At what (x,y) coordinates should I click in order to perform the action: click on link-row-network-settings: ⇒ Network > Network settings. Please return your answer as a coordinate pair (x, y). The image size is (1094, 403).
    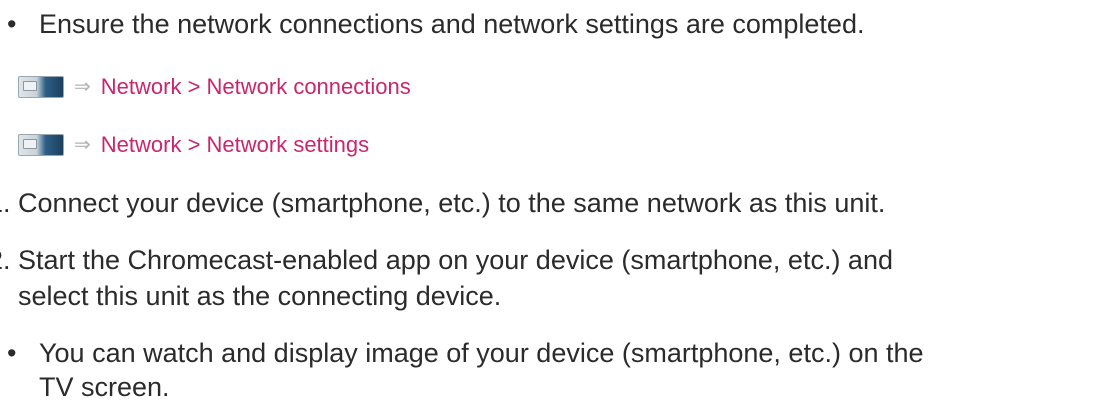
    Looking at the image, I should click on (193, 145).